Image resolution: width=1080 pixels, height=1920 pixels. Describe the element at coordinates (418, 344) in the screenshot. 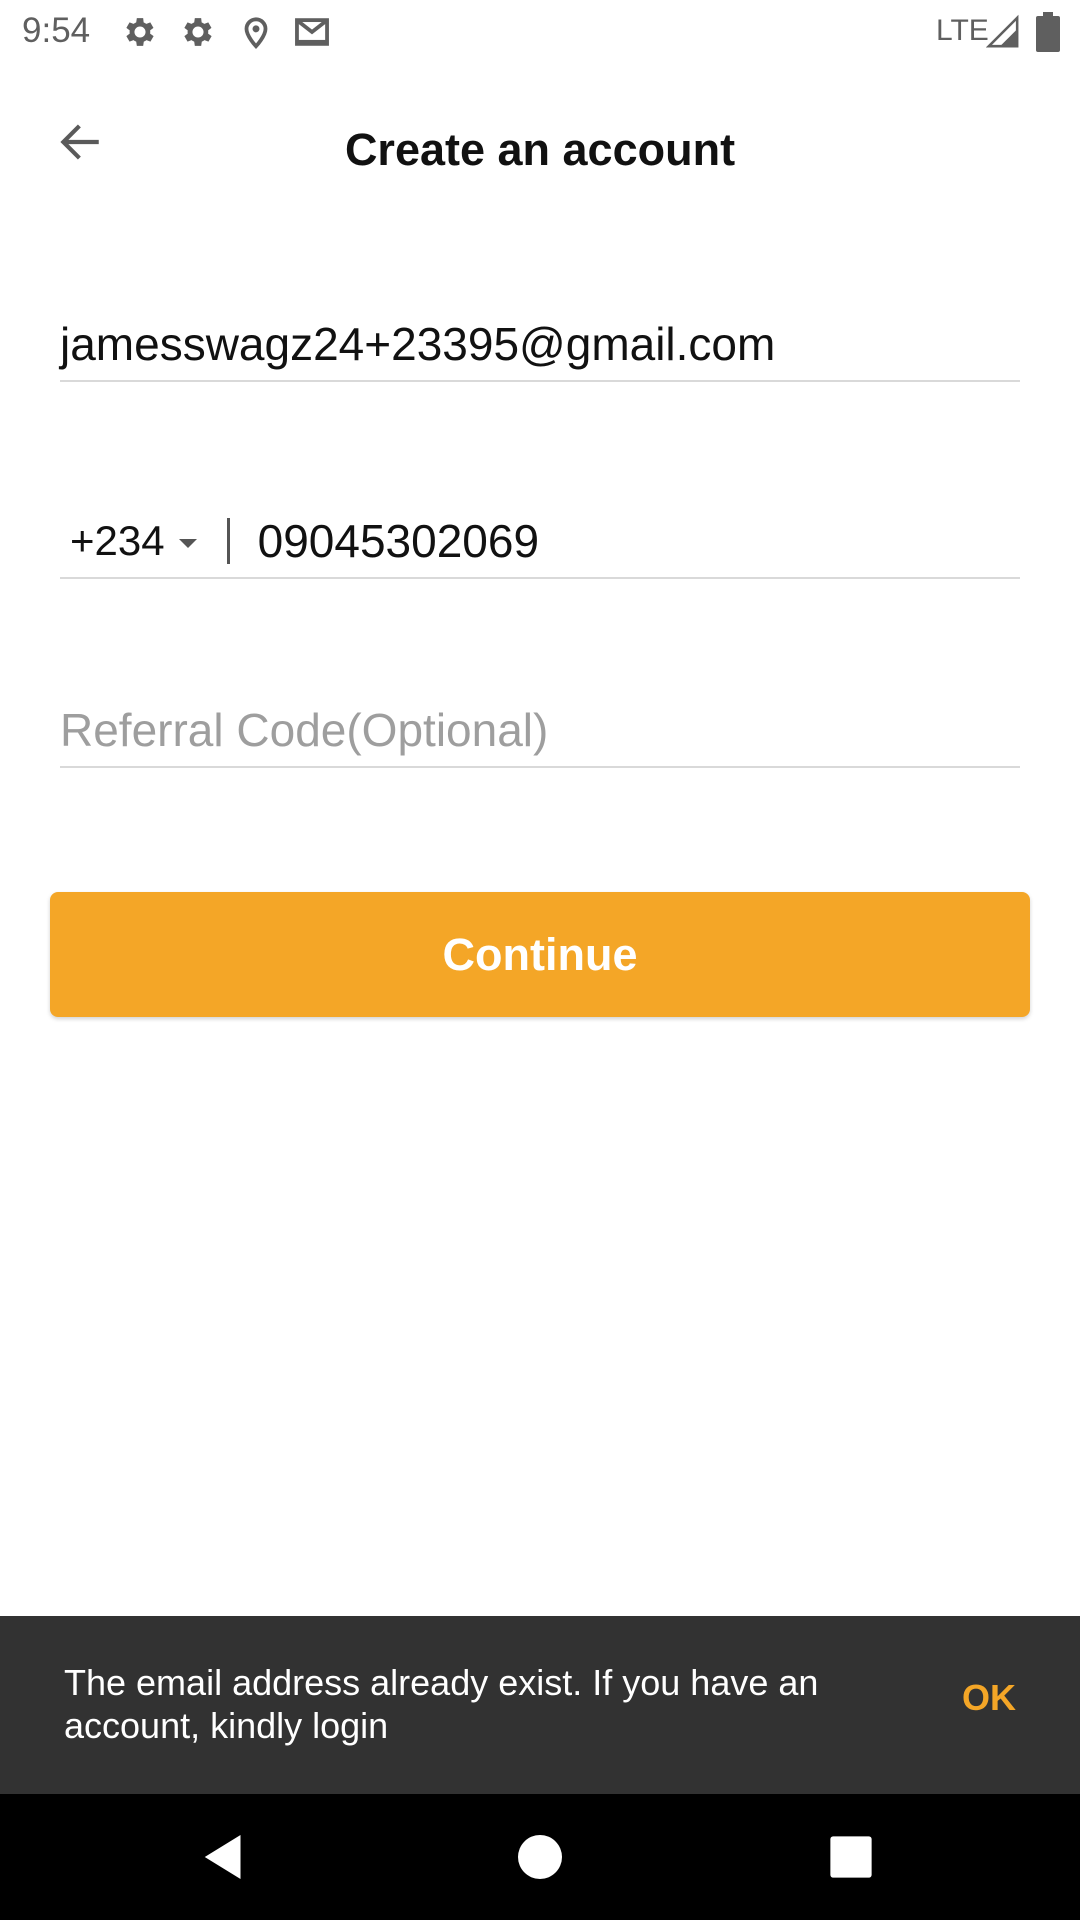

I see `email-value: jamesswagz24+23395@gmail.com` at that location.